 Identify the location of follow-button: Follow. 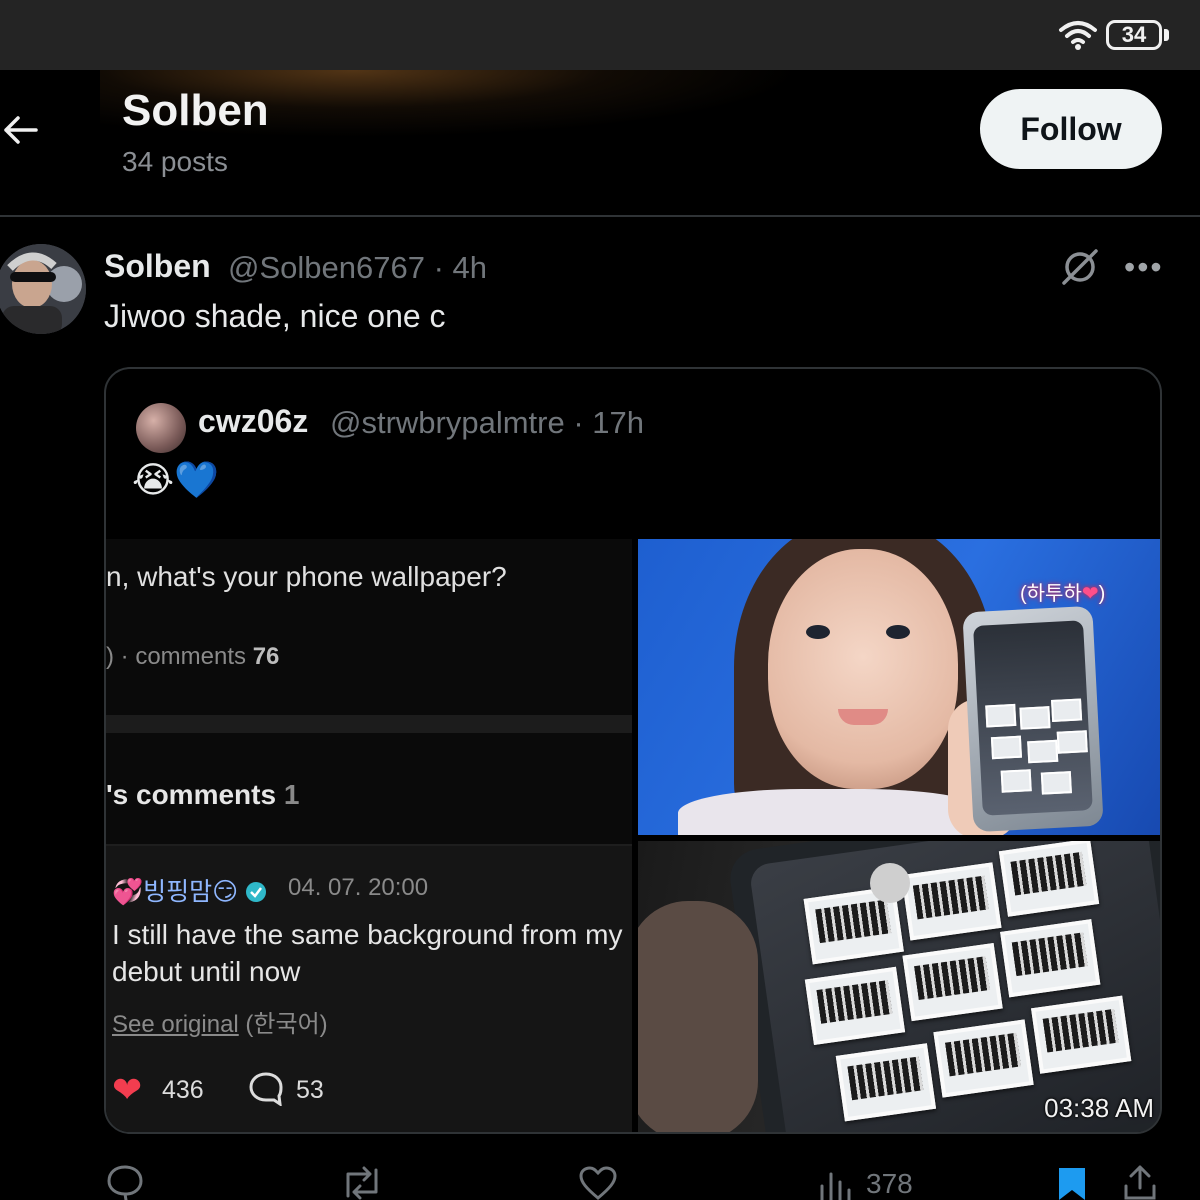
(1071, 129).